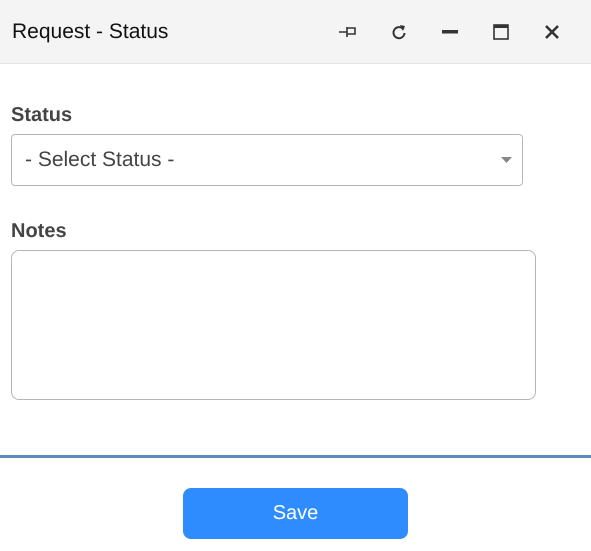  What do you see at coordinates (348, 31) in the screenshot?
I see `pin-icon` at bounding box center [348, 31].